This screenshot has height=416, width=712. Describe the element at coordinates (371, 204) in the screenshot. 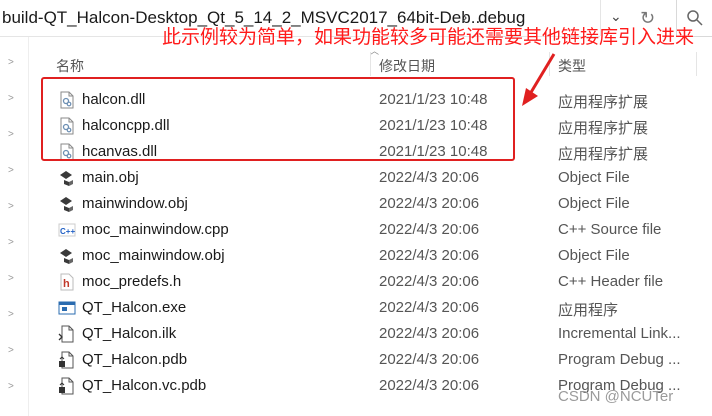

I see `file-row: mainwindow.obj 2022/4/3 20:06 Object File` at that location.